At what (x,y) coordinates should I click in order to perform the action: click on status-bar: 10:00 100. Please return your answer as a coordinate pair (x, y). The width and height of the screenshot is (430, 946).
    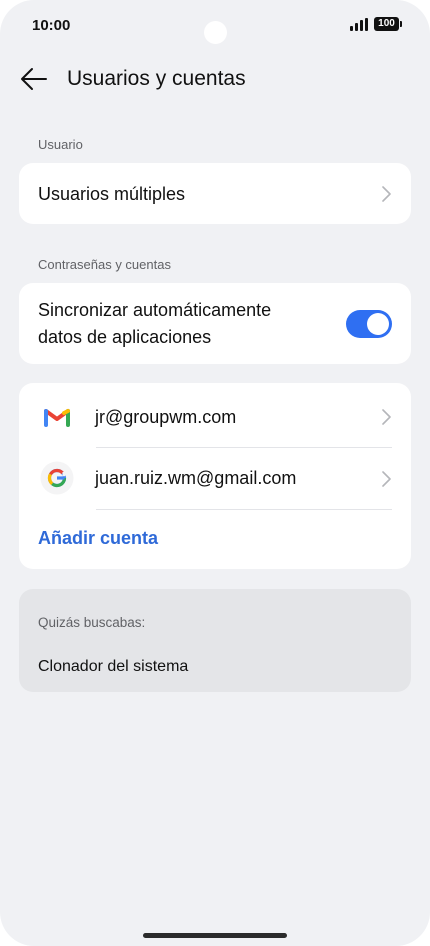
    Looking at the image, I should click on (215, 25).